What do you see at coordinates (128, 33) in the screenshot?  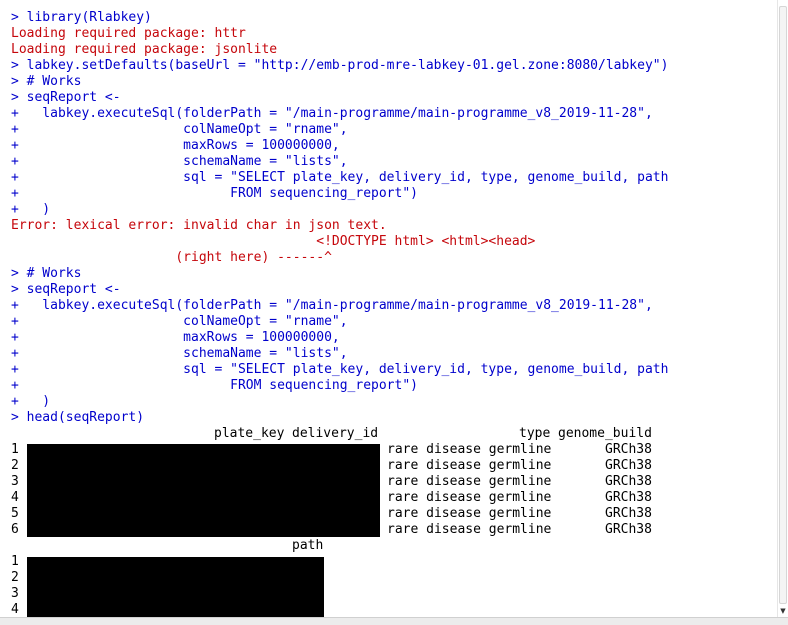 I see `console-message-line: Loading required package: httr` at bounding box center [128, 33].